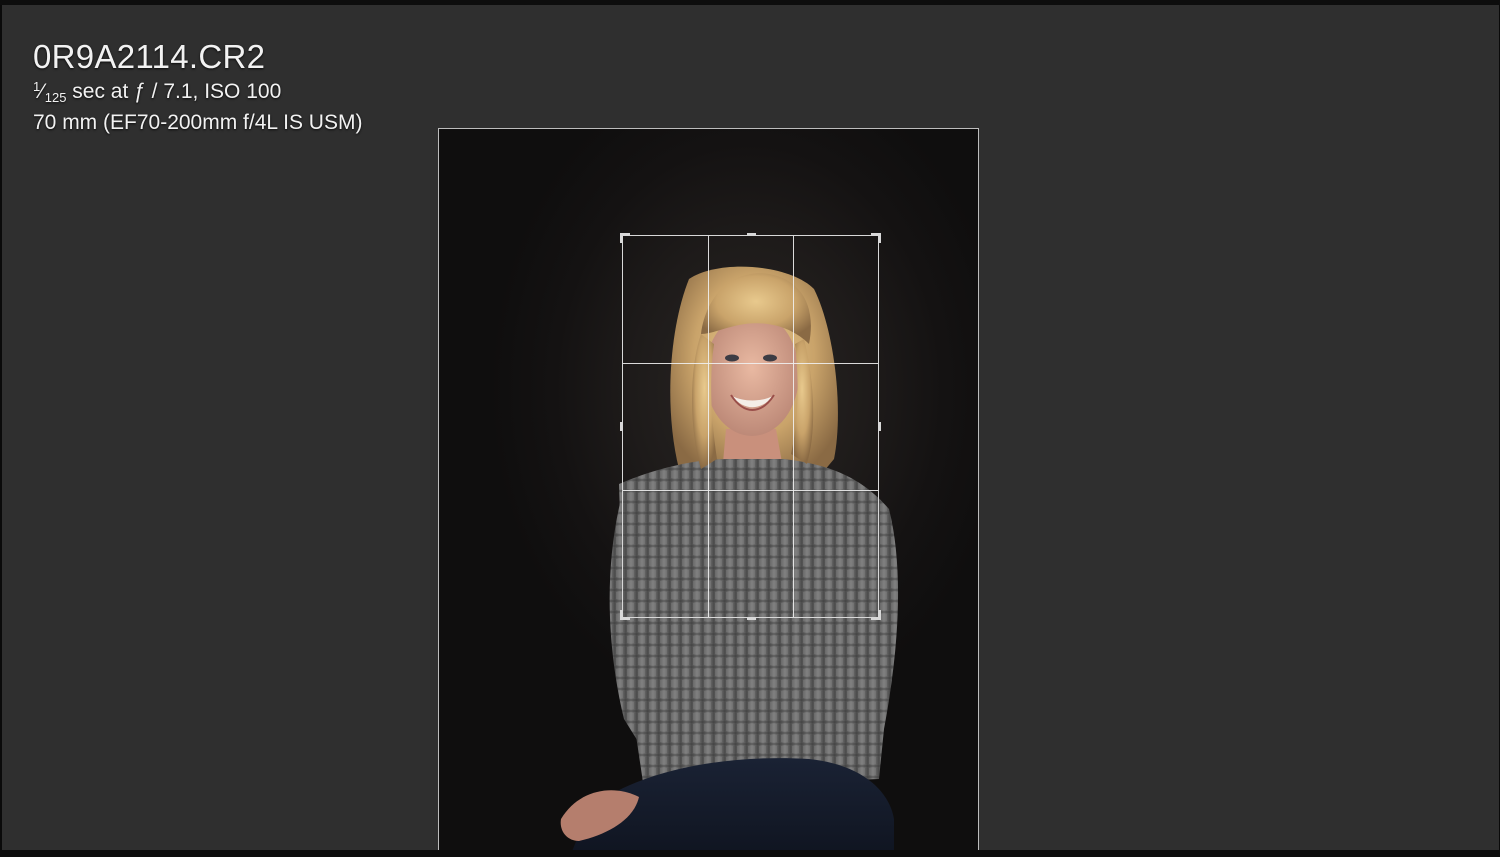 The width and height of the screenshot is (1500, 857). I want to click on shutter-numerator: 1, so click(37, 86).